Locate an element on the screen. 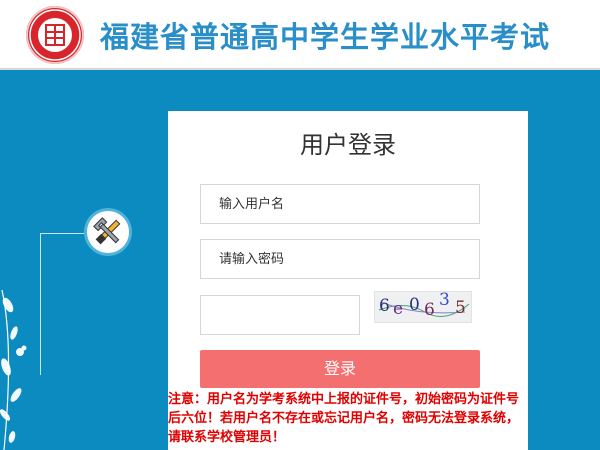 Image resolution: width=600 pixels, height=450 pixels. tools-icon is located at coordinates (108, 232).